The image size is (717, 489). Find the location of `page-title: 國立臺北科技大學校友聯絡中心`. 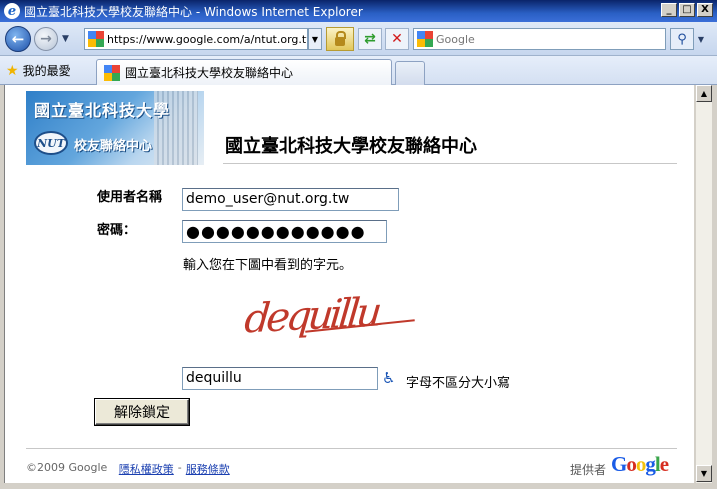

page-title: 國立臺北科技大學校友聯絡中心 is located at coordinates (351, 146).